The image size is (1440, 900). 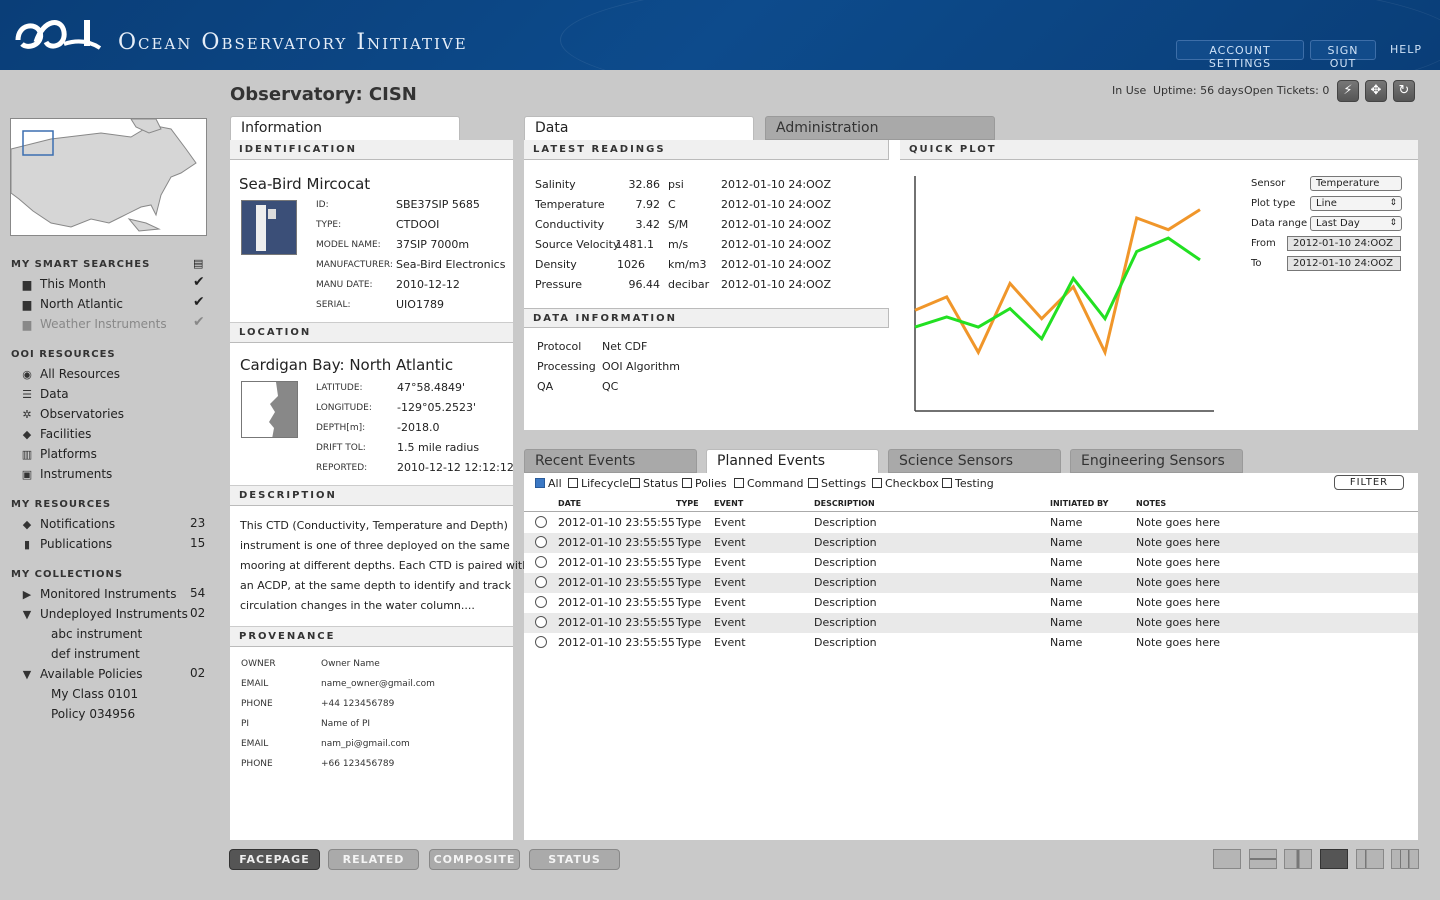 I want to click on instrument-icon: ▣, so click(x=27, y=474).